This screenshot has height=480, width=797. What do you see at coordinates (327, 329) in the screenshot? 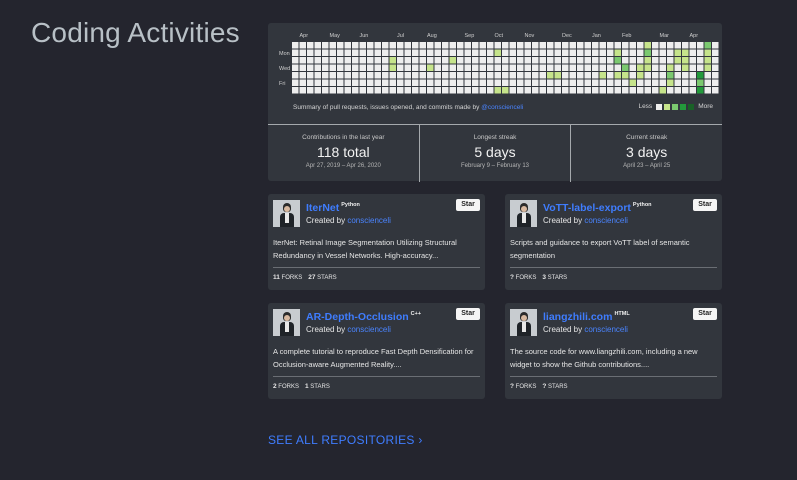
I see `created-by-label: Created by` at bounding box center [327, 329].